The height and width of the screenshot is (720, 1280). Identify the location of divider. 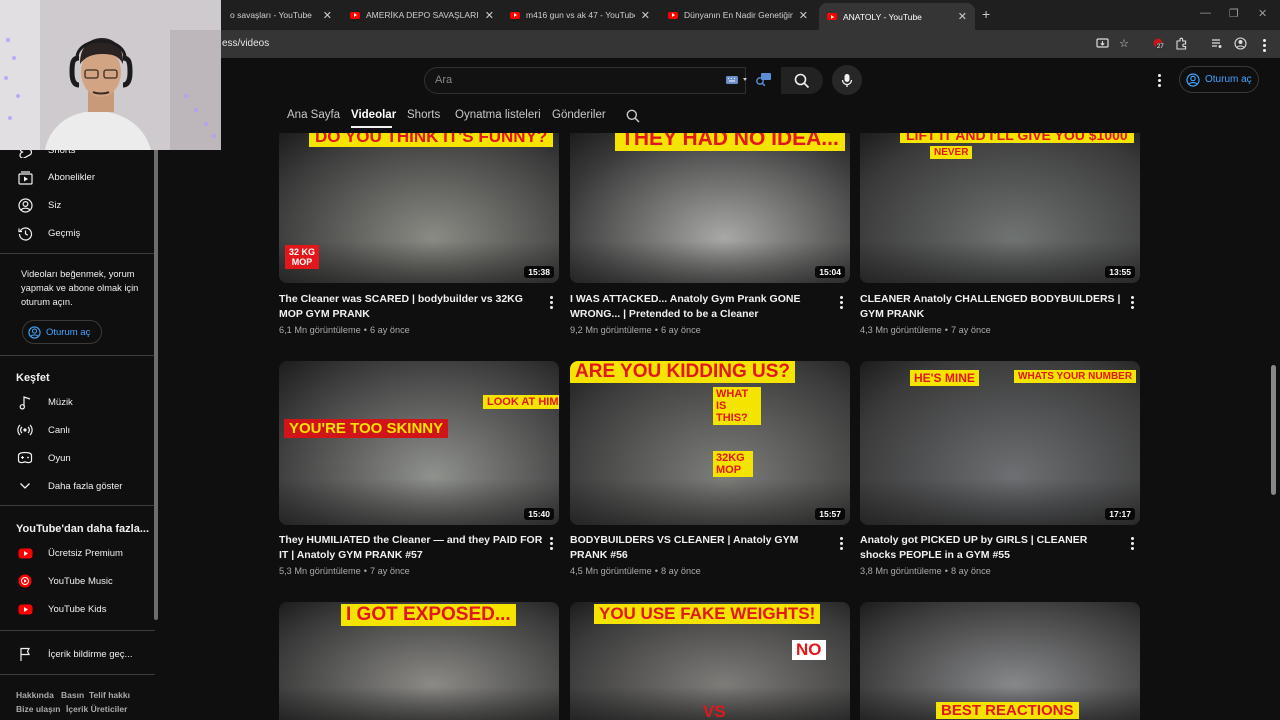
(77, 674).